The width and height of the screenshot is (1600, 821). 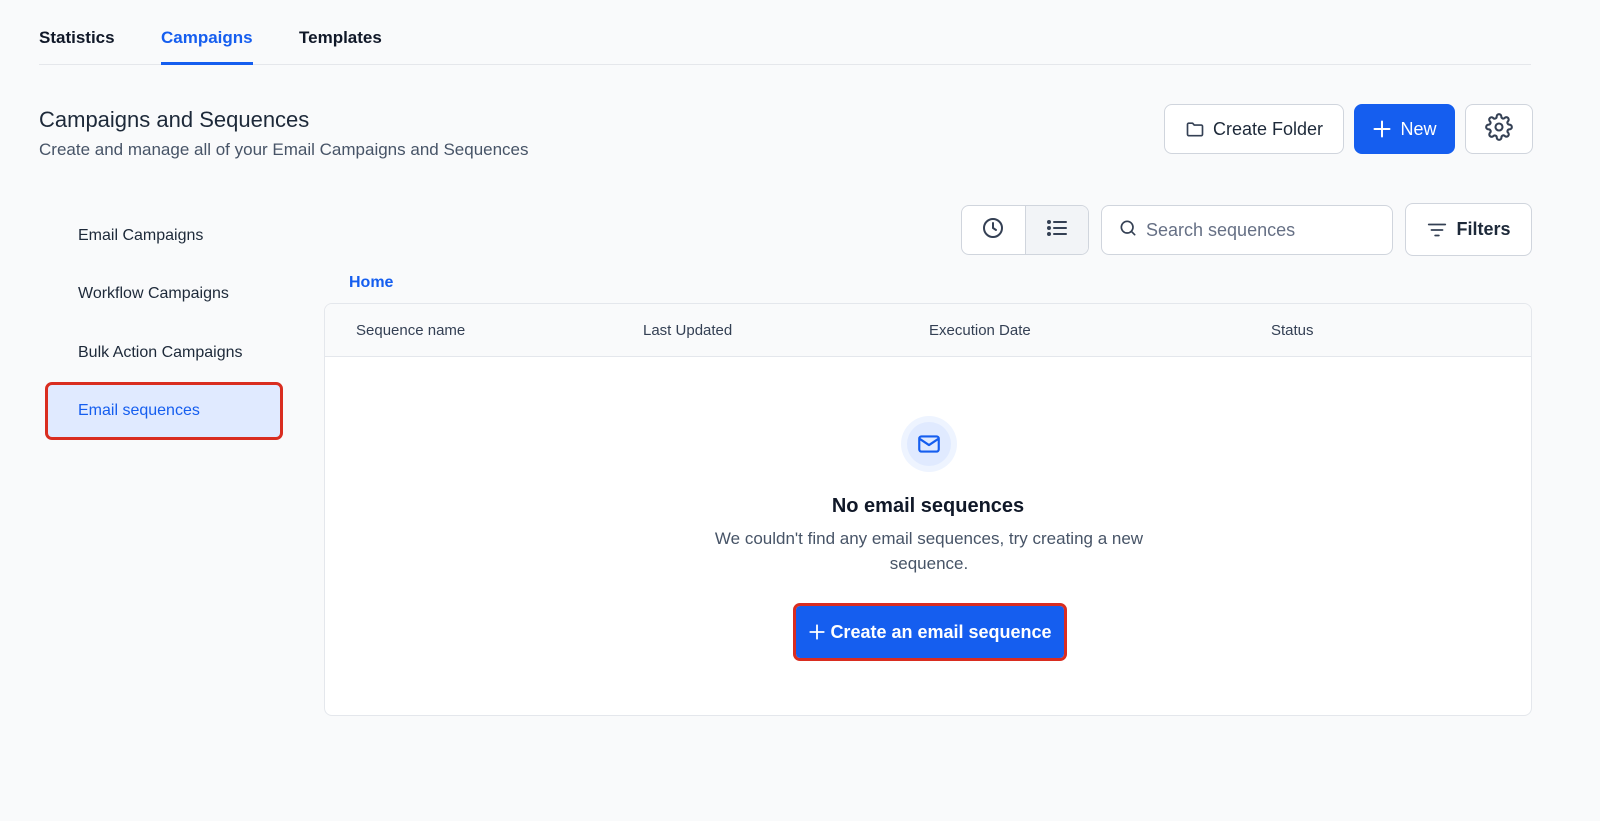 What do you see at coordinates (174, 119) in the screenshot?
I see `page-title: Campaigns and Sequences` at bounding box center [174, 119].